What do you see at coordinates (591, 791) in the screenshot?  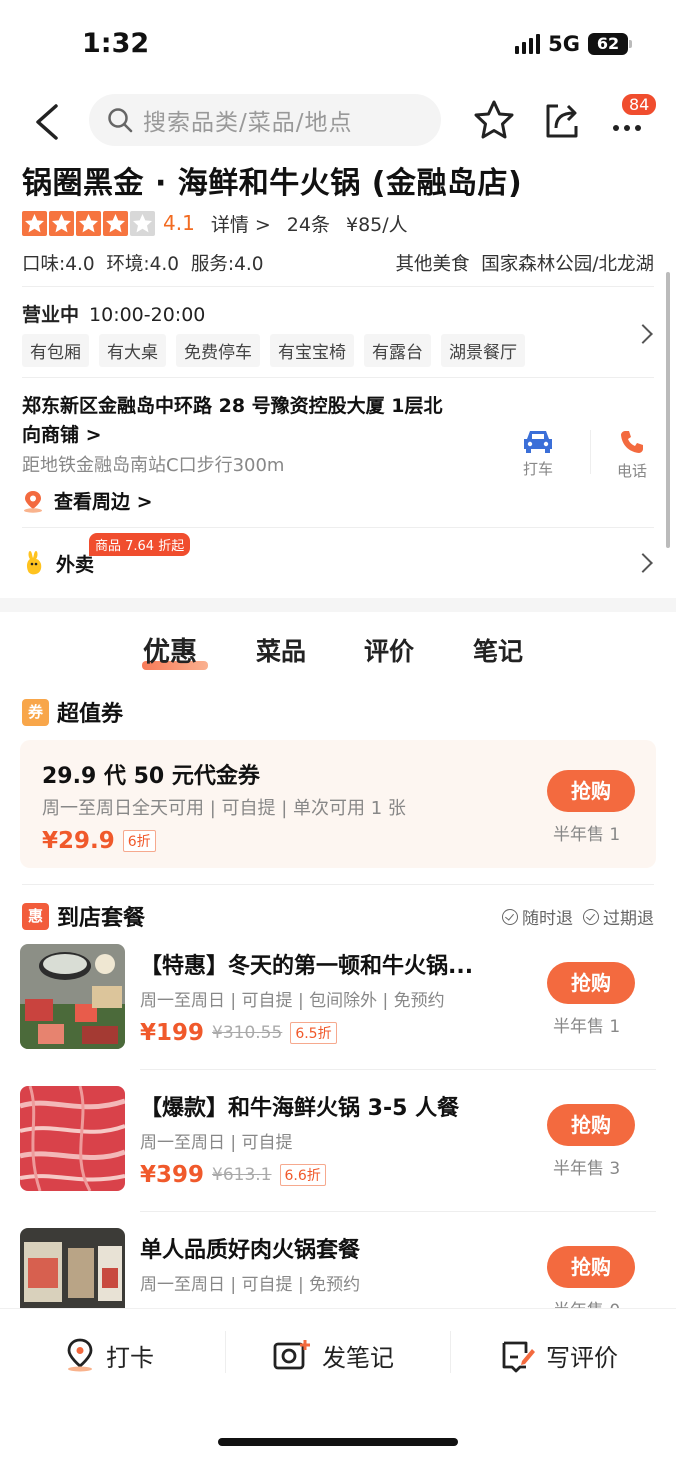 I see `voucher-buy-button: 抢购` at bounding box center [591, 791].